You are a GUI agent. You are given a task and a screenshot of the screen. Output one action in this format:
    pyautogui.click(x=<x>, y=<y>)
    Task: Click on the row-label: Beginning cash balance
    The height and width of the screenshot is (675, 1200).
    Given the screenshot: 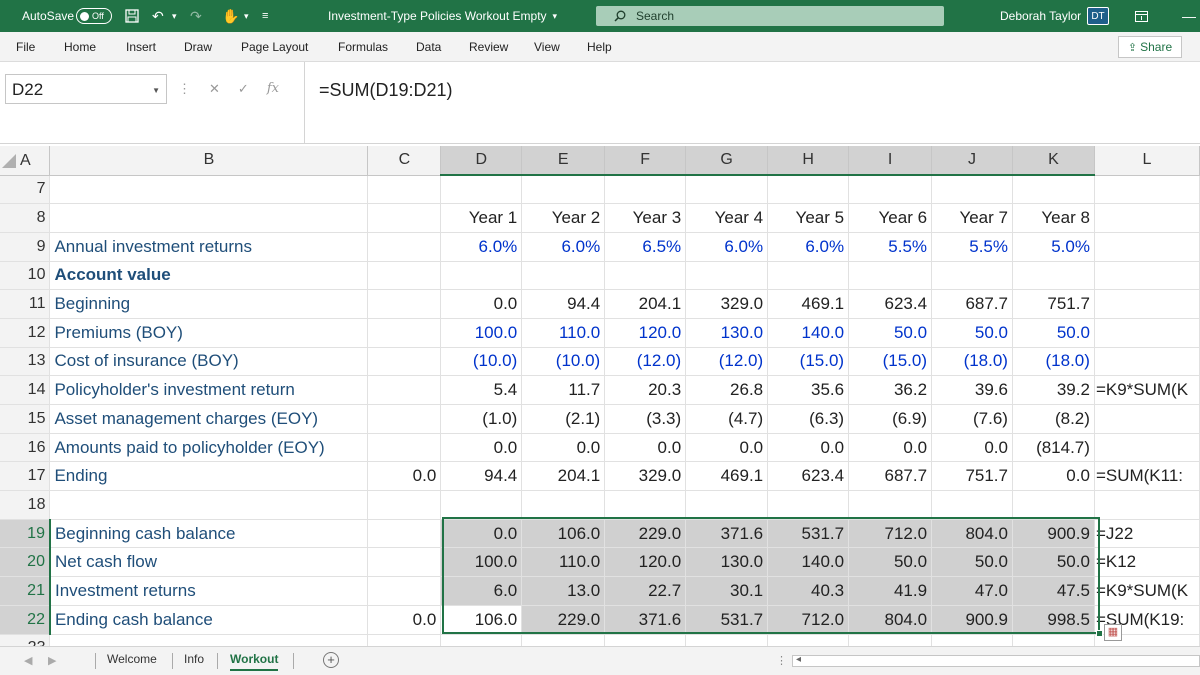 What is the action you would take?
    pyautogui.click(x=209, y=534)
    